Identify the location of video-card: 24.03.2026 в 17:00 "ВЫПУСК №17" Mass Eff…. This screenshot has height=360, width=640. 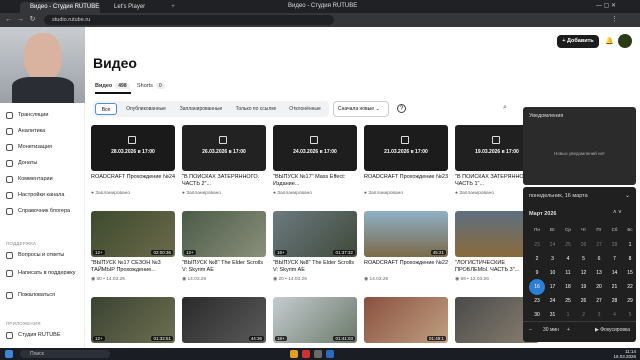
(315, 160).